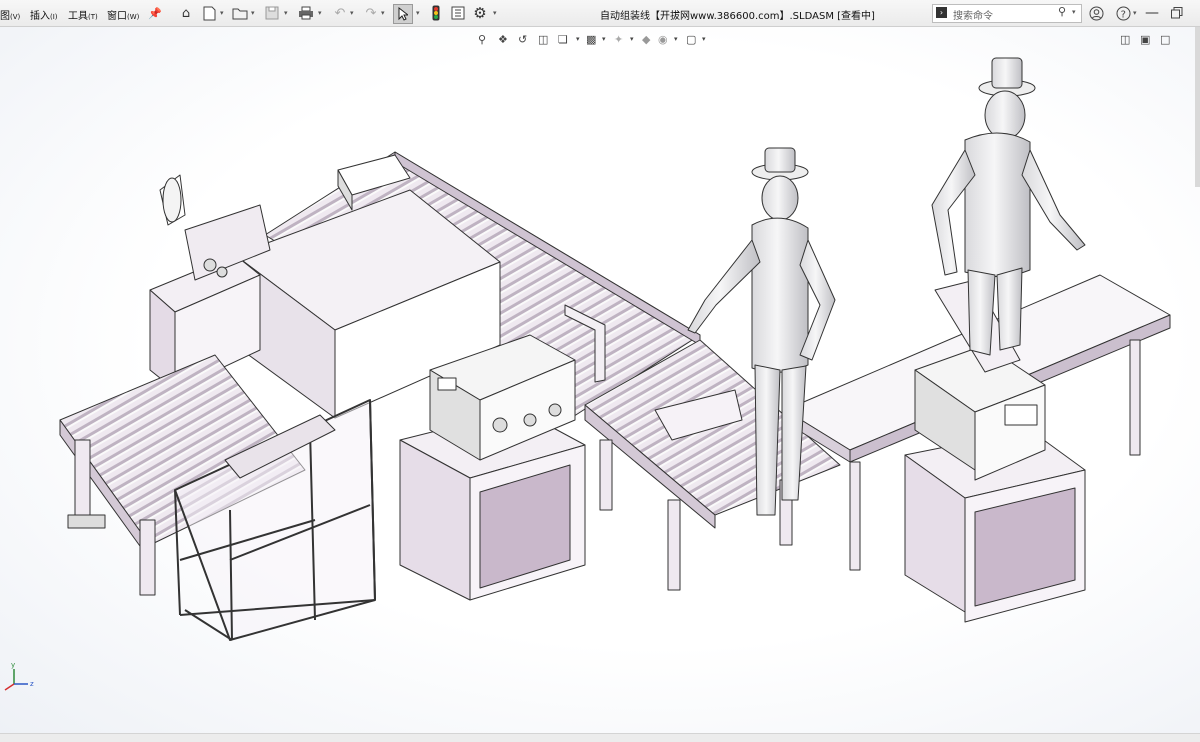 The image size is (1200, 742). What do you see at coordinates (19, 676) in the screenshot?
I see `coordinate-triad-icon: y z` at bounding box center [19, 676].